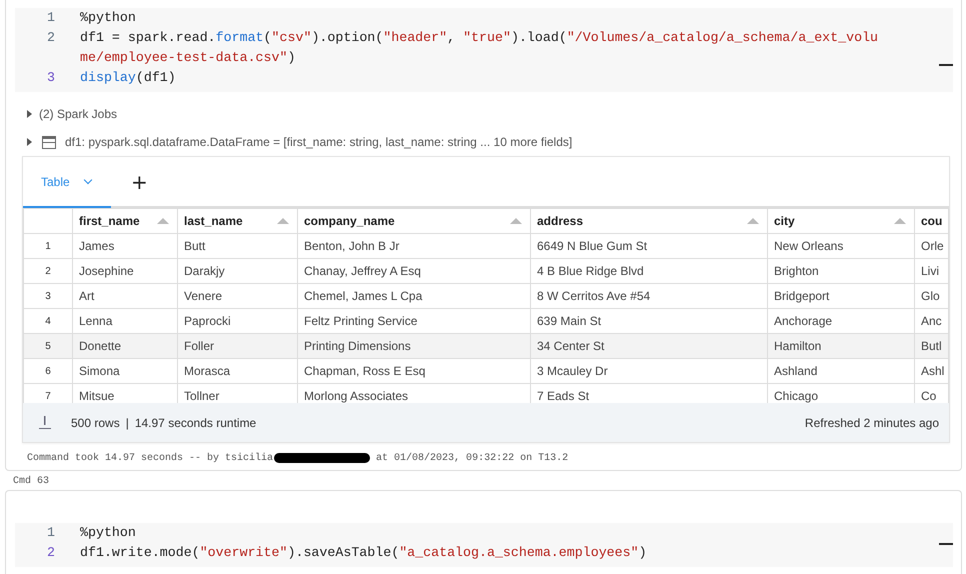  What do you see at coordinates (67, 182) in the screenshot?
I see `view-tab: Table` at bounding box center [67, 182].